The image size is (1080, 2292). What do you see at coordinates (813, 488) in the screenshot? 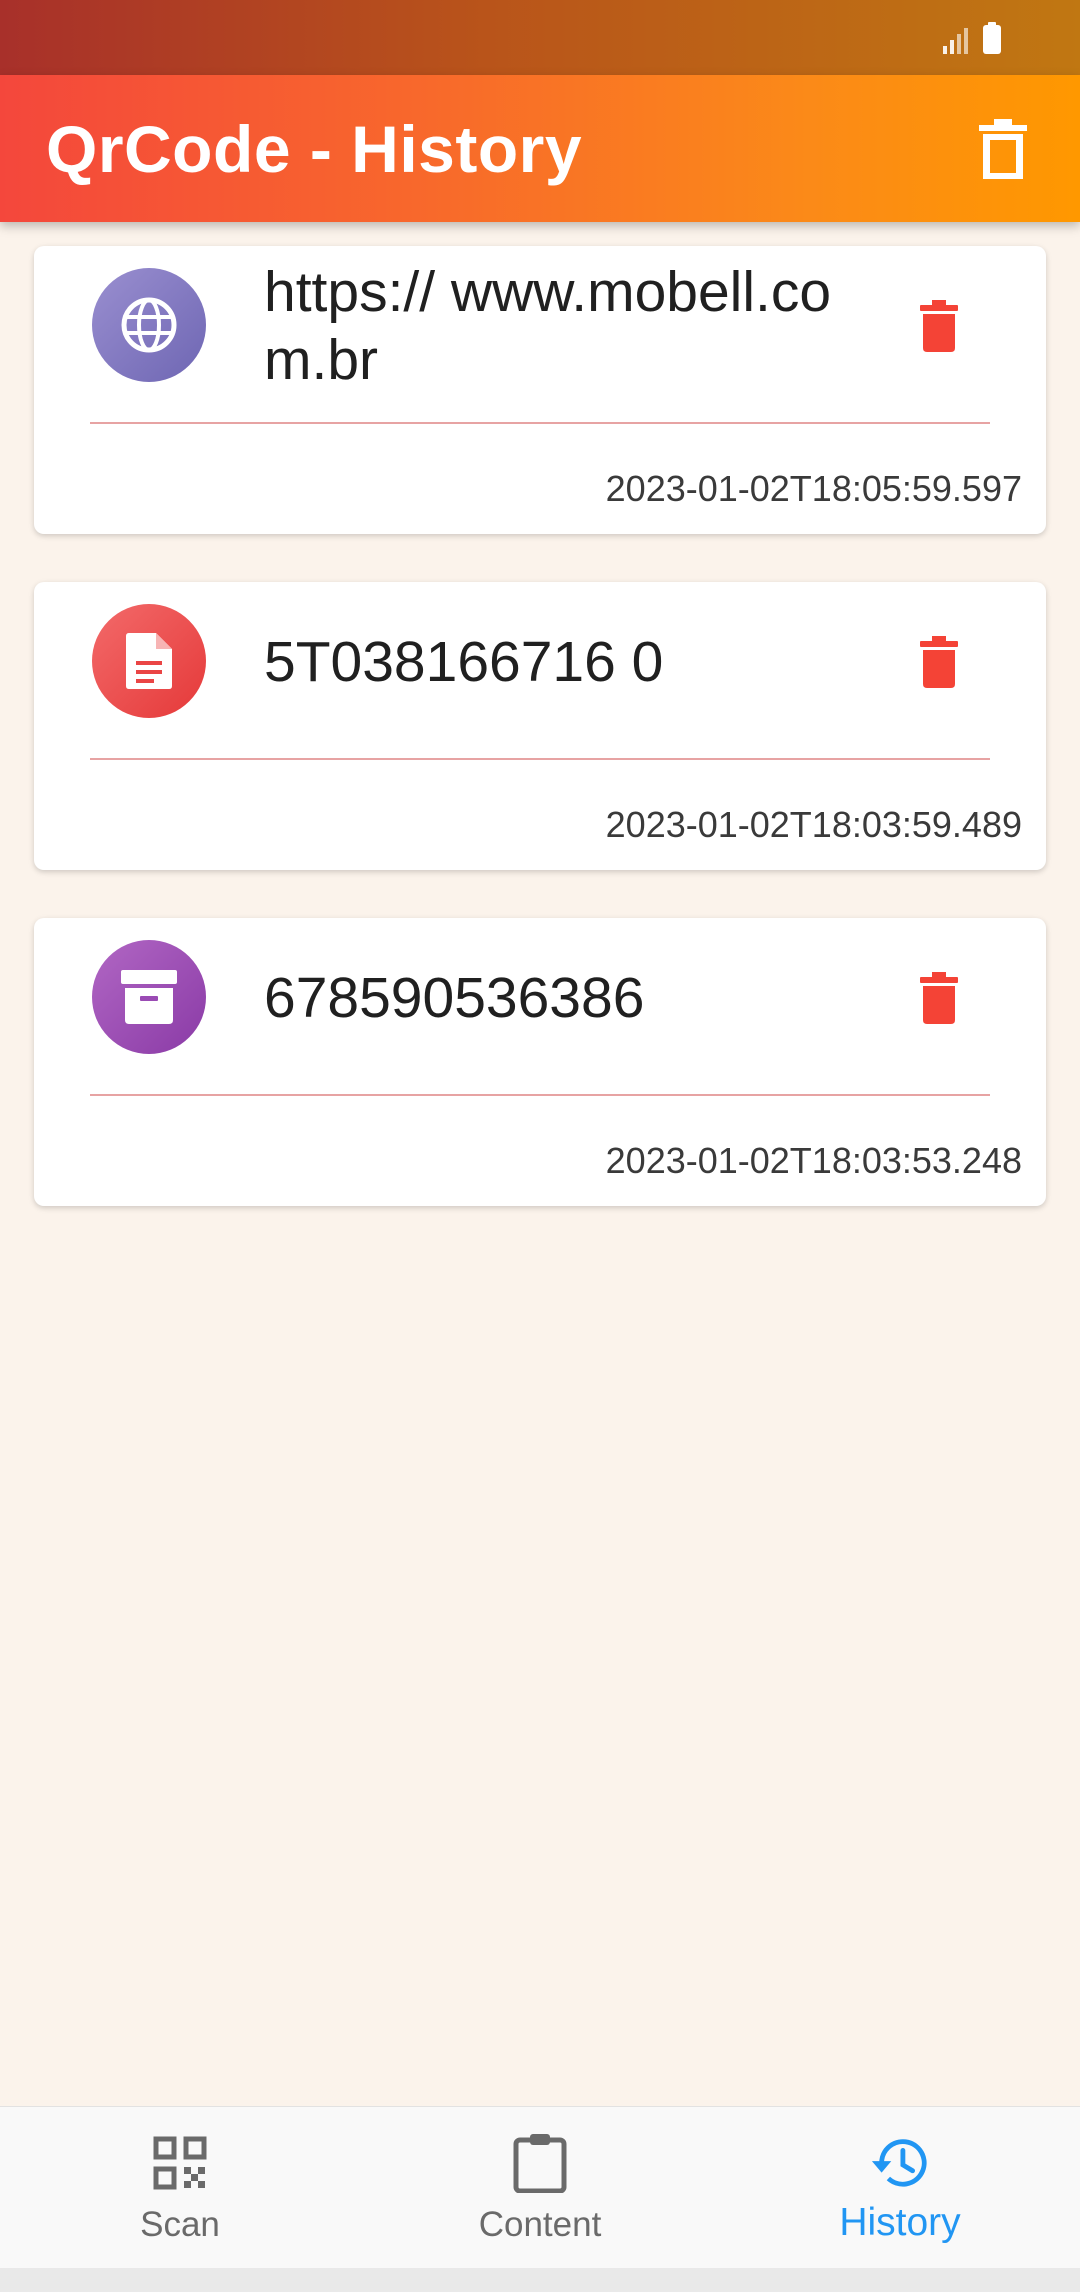
I see `item-timestamp: 2023-01-02T18:05:59.597` at bounding box center [813, 488].